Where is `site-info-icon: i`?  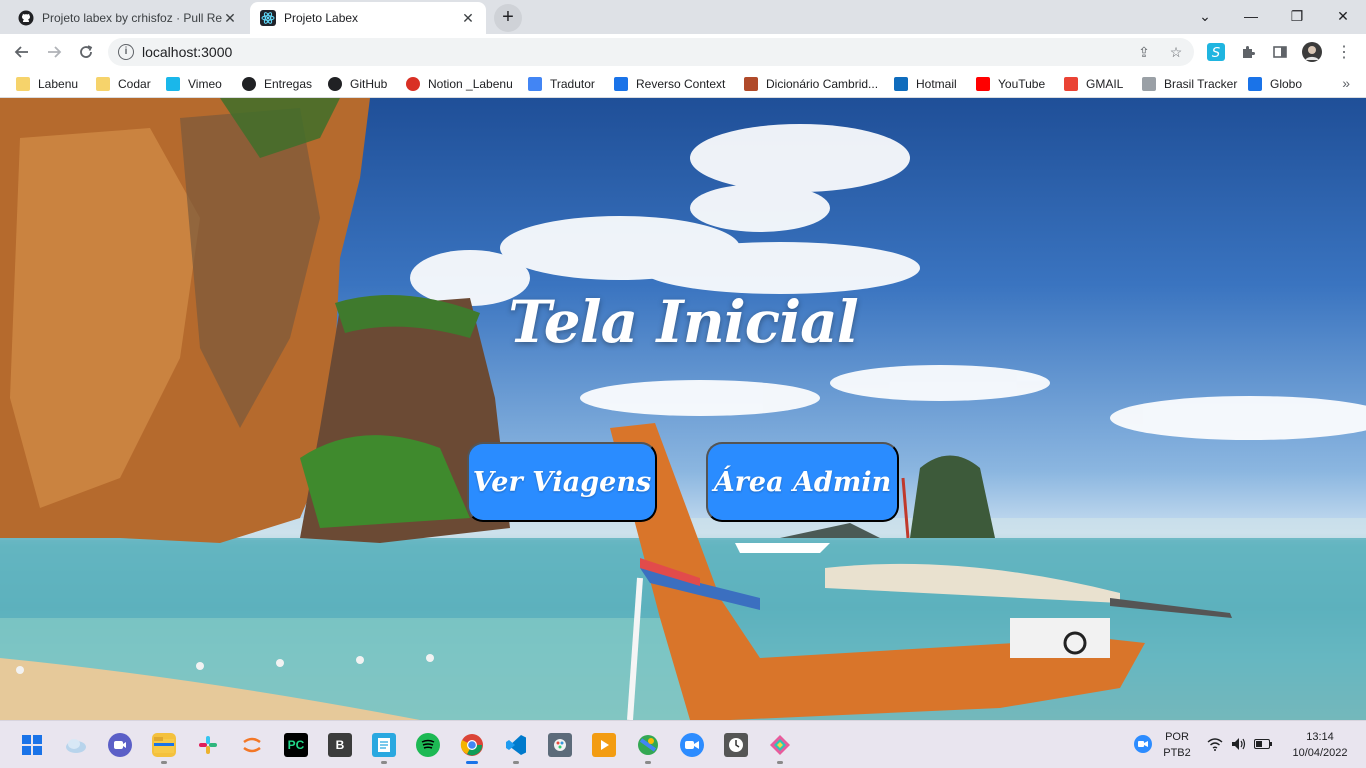
site-info-icon: i is located at coordinates (126, 52).